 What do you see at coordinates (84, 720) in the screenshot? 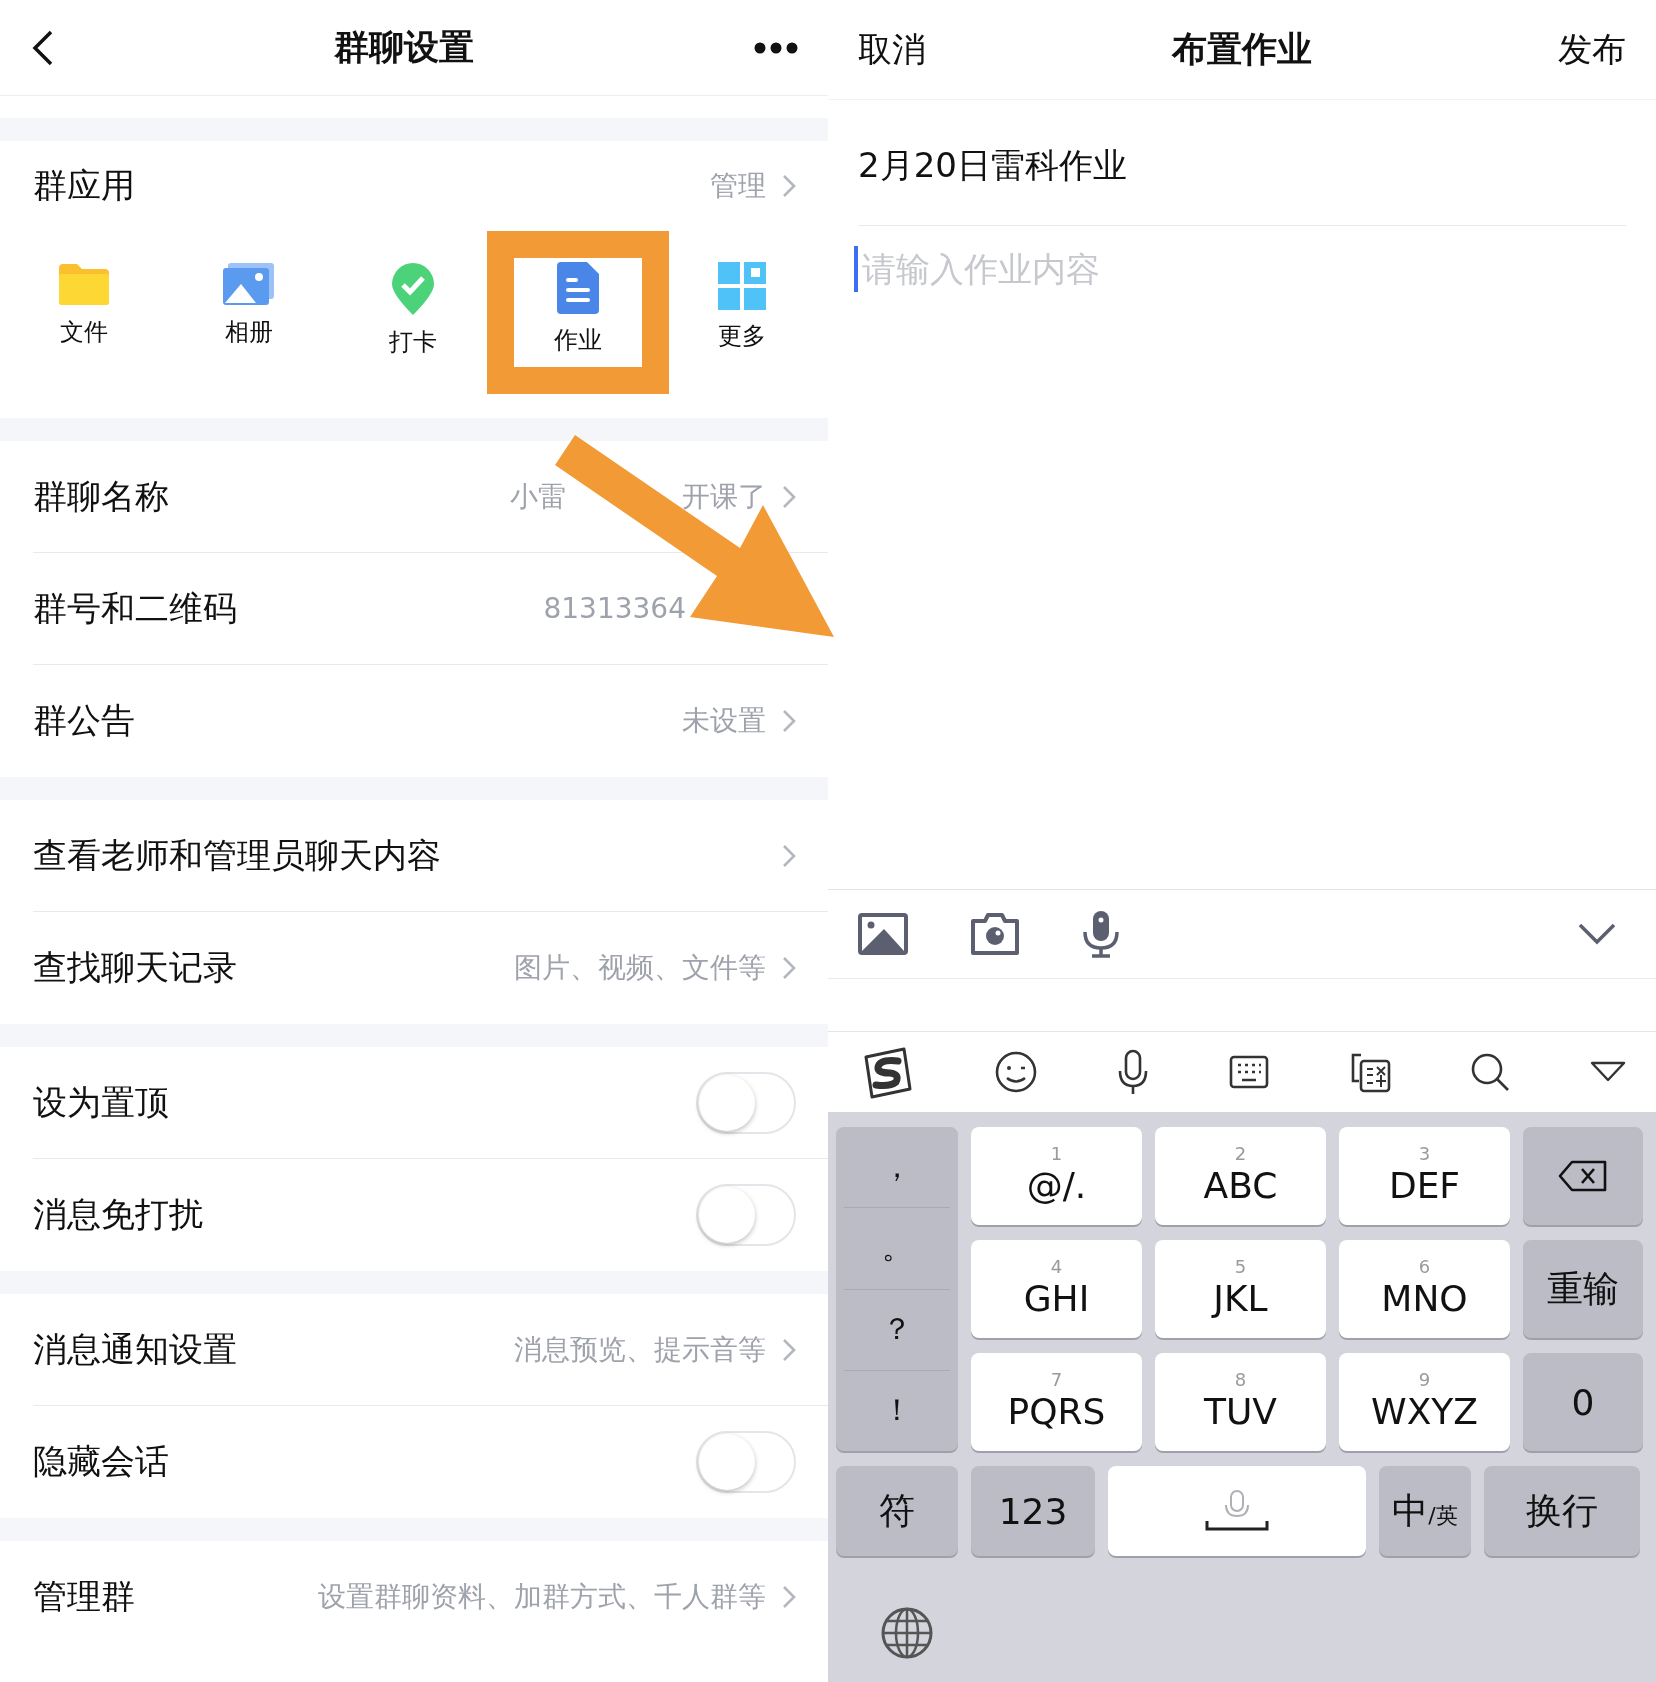
I see `setting-label: 群公告` at bounding box center [84, 720].